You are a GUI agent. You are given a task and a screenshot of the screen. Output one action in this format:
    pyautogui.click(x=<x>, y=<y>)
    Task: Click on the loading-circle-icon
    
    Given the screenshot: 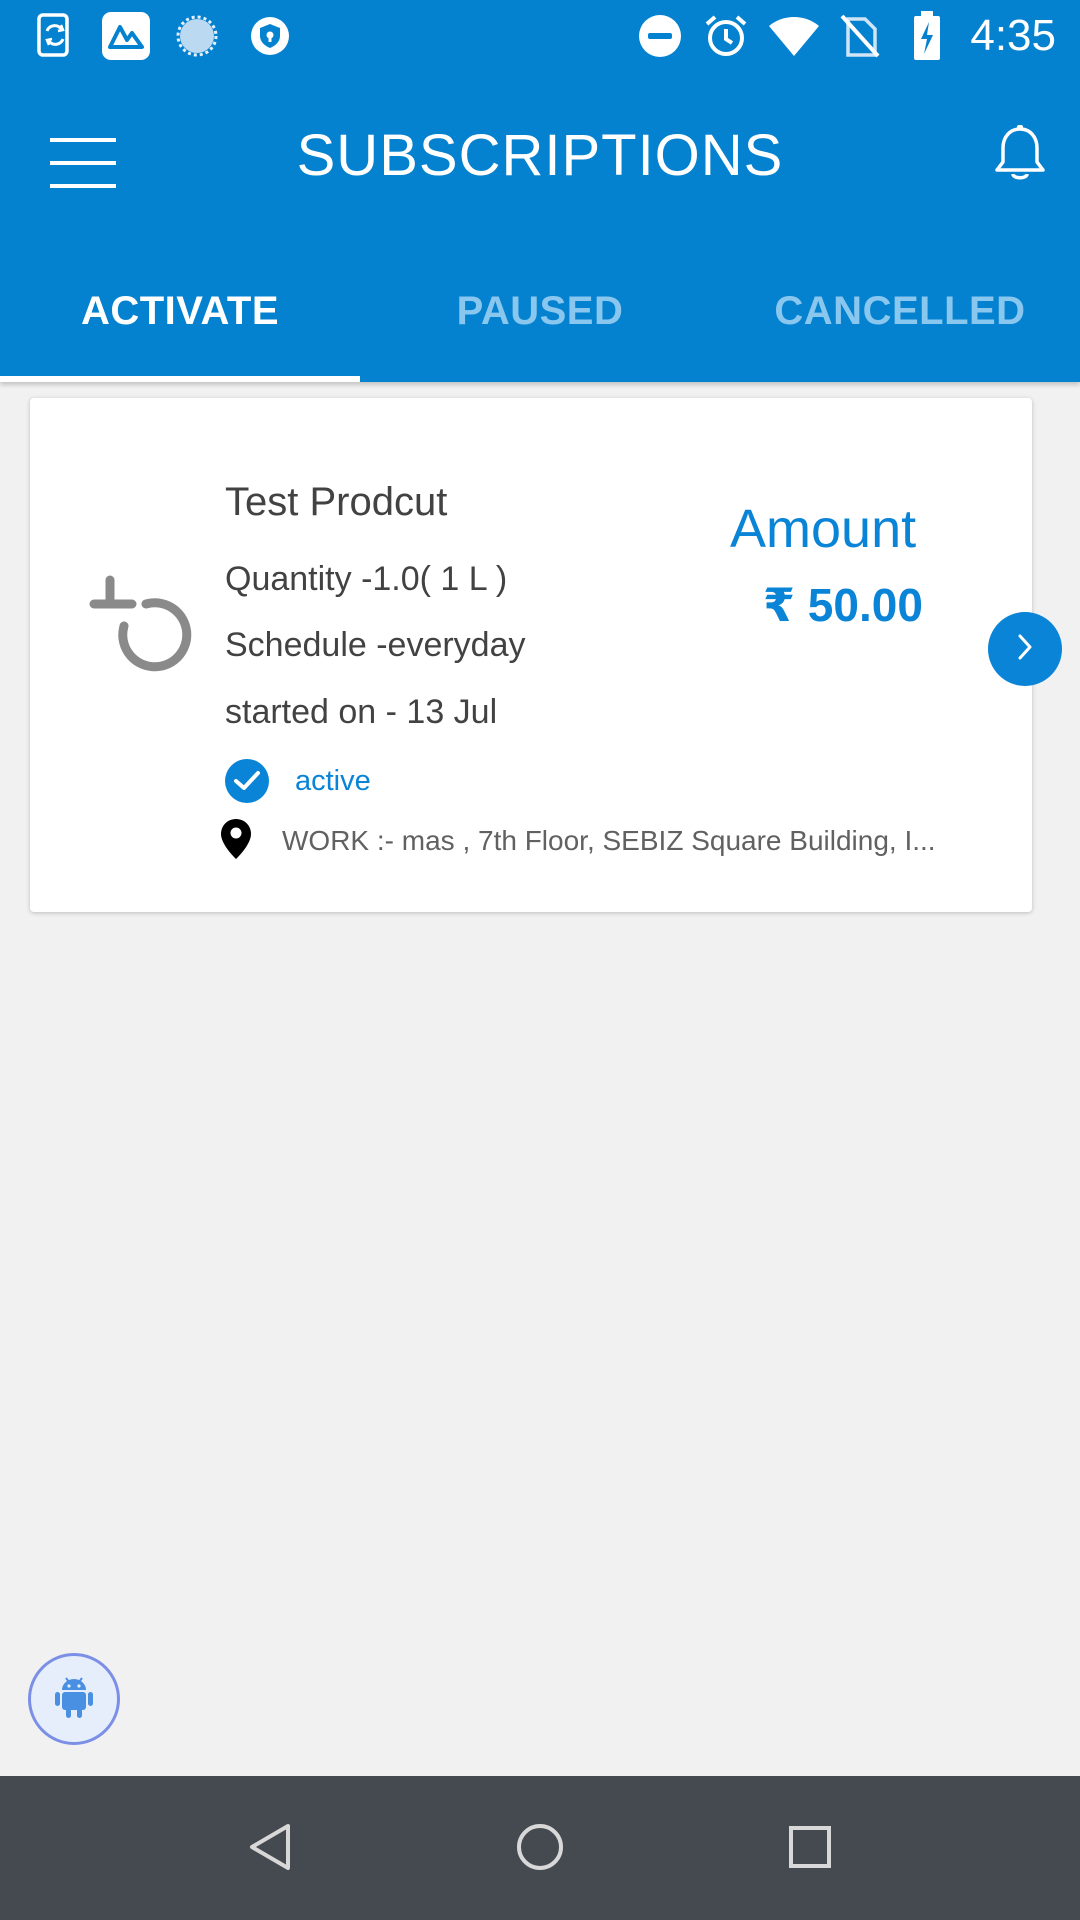 What is the action you would take?
    pyautogui.click(x=197, y=36)
    